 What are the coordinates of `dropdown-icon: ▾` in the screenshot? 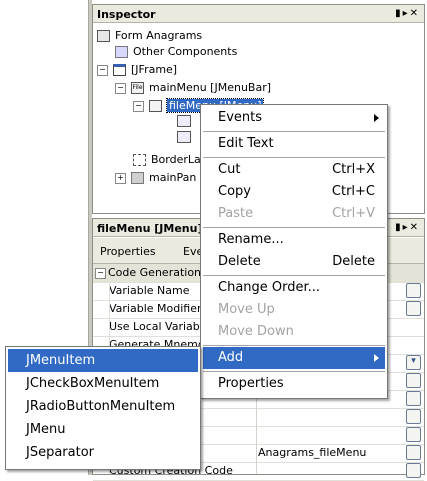 It's located at (413, 362).